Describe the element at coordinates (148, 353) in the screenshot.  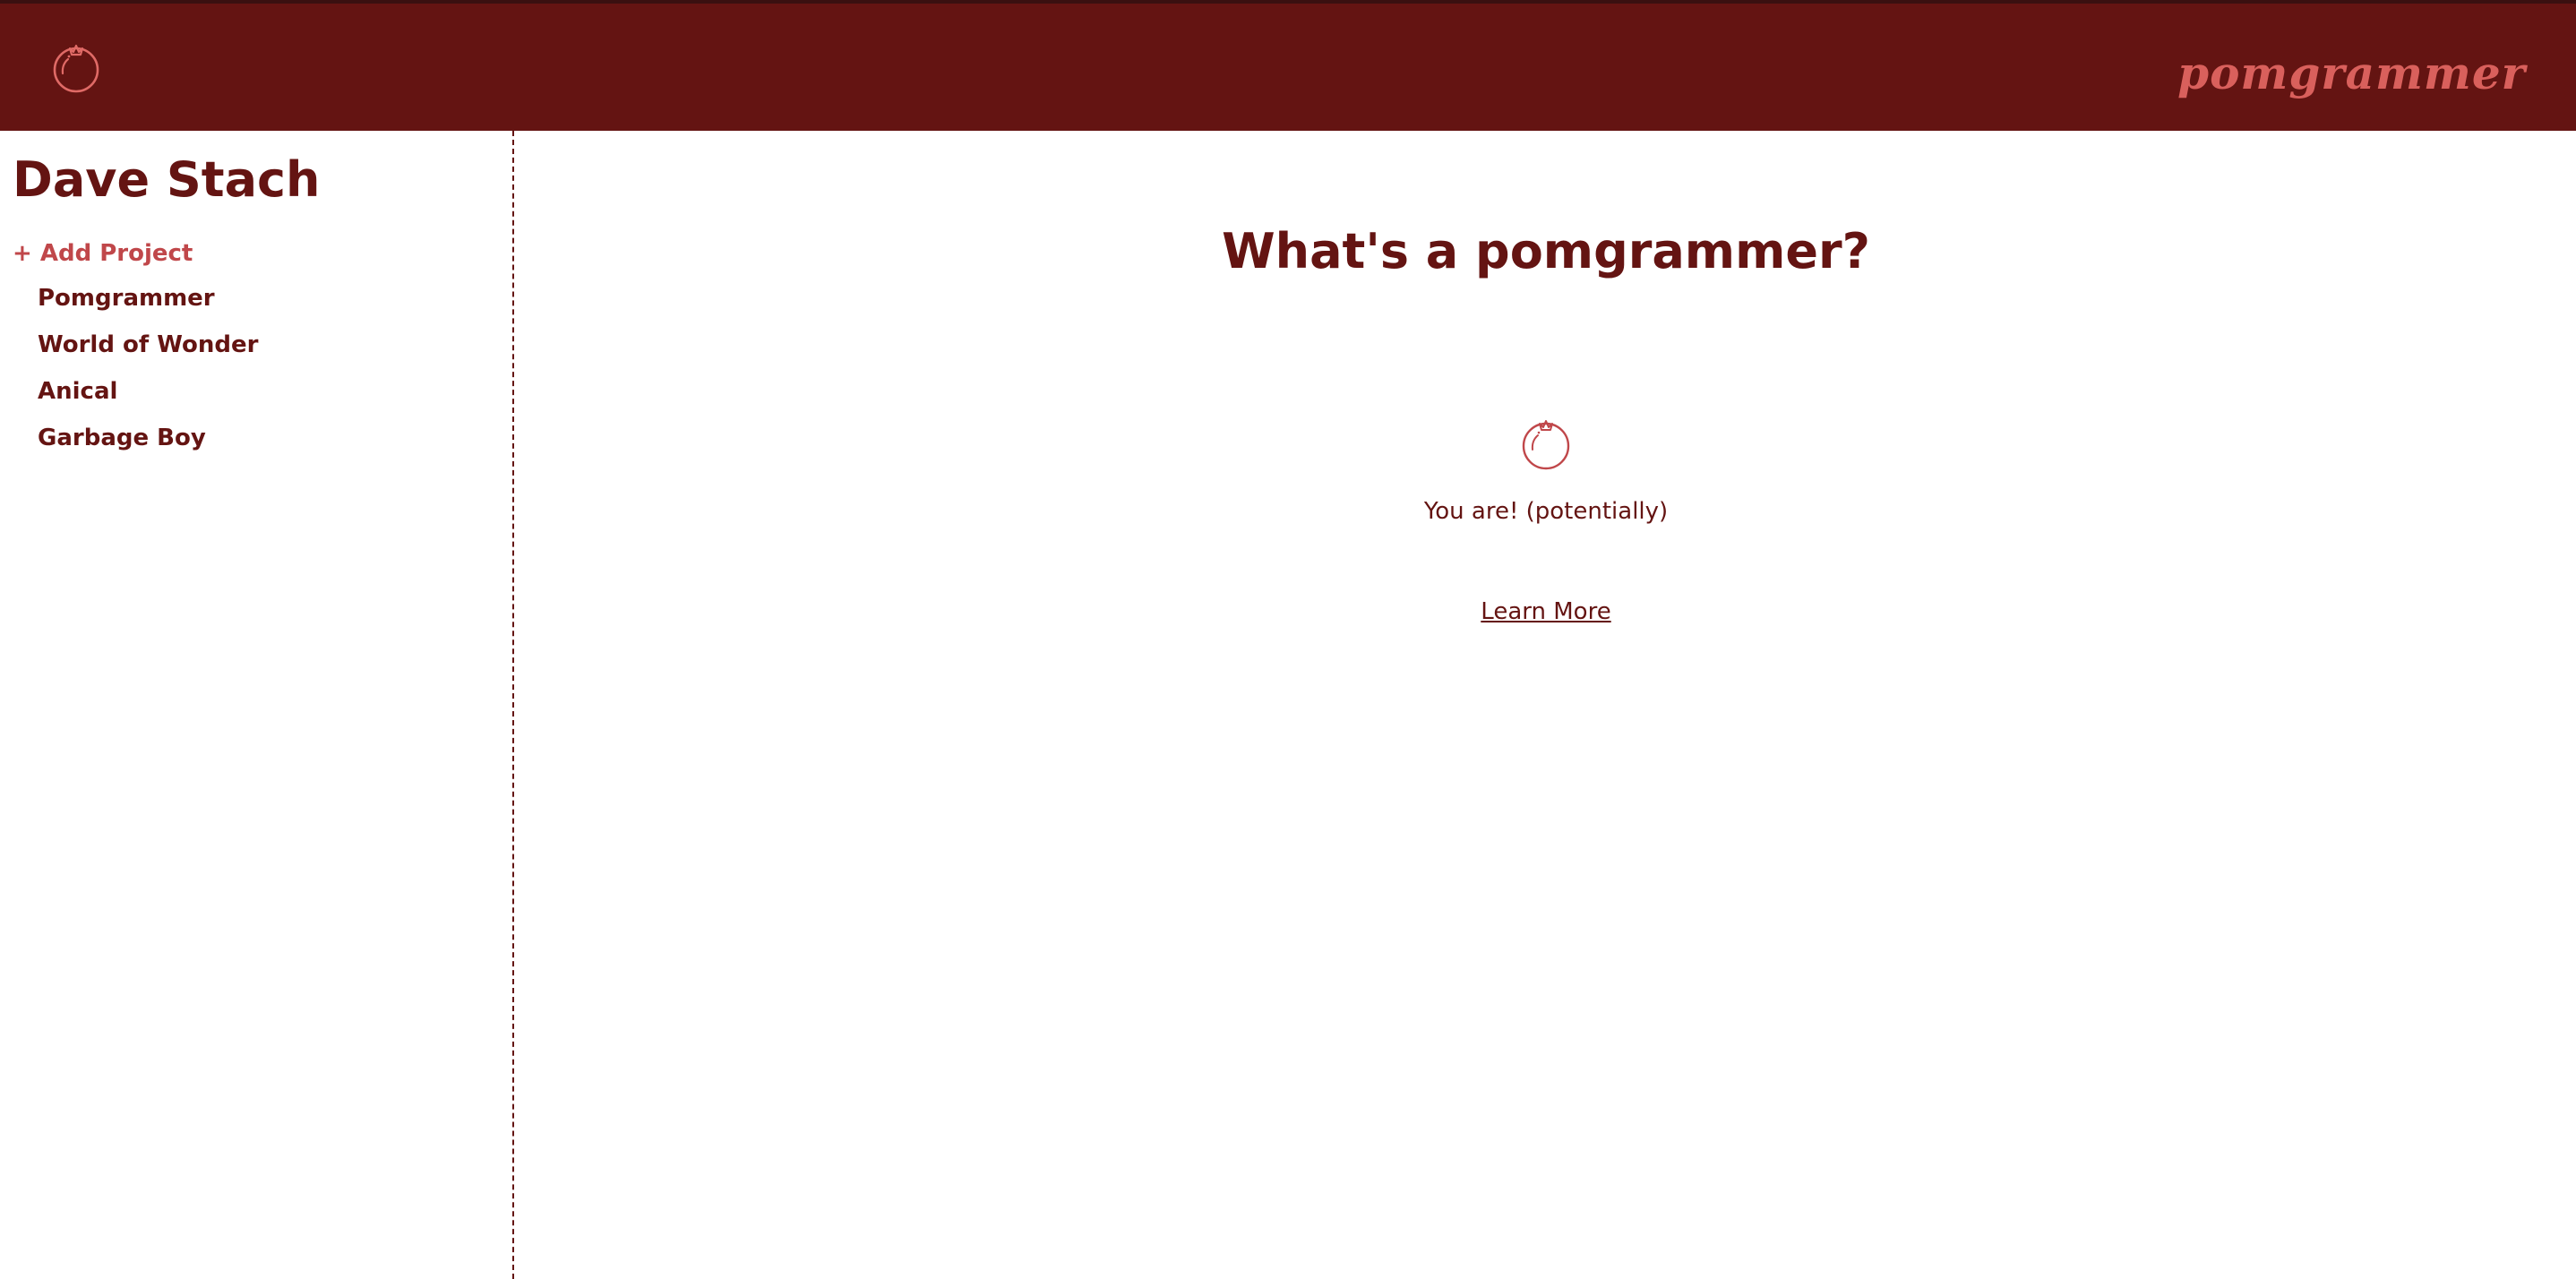
I see `project-item-world-of-wonder: World of Wonder` at that location.